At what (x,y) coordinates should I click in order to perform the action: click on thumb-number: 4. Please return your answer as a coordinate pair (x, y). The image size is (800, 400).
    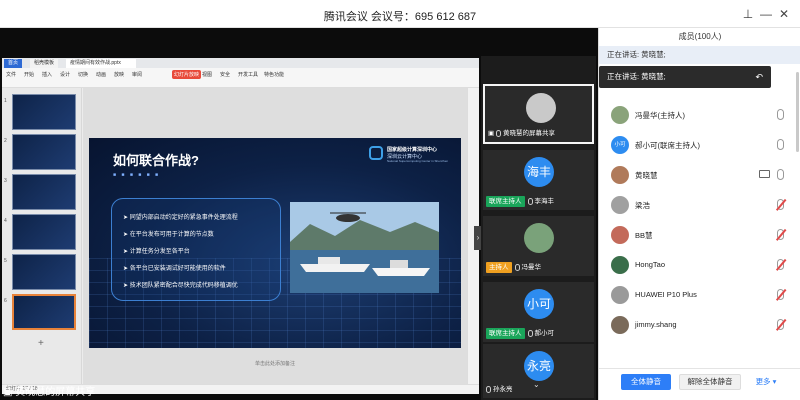
    Looking at the image, I should click on (5, 221).